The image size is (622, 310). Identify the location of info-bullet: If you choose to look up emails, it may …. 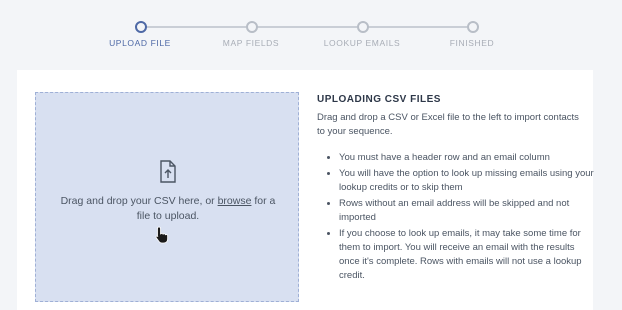
(466, 255).